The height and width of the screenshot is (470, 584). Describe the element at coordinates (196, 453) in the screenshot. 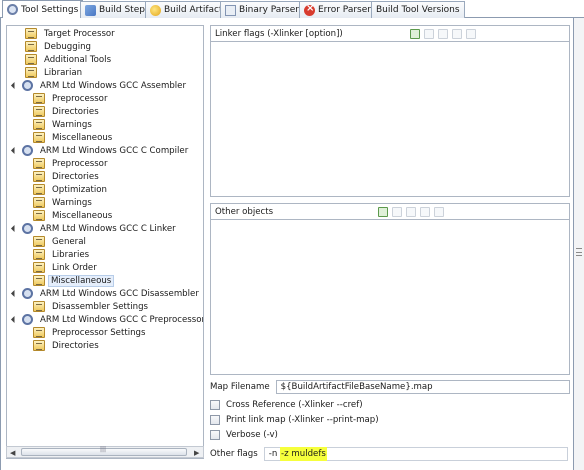

I see `scroll-right-icon: ▶` at that location.